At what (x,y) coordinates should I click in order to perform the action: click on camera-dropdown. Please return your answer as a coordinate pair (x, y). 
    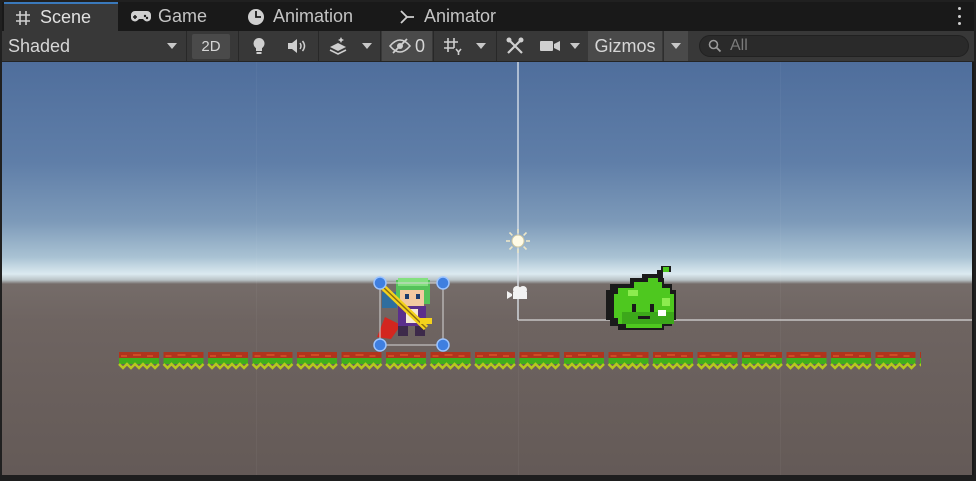
    Looking at the image, I should click on (575, 46).